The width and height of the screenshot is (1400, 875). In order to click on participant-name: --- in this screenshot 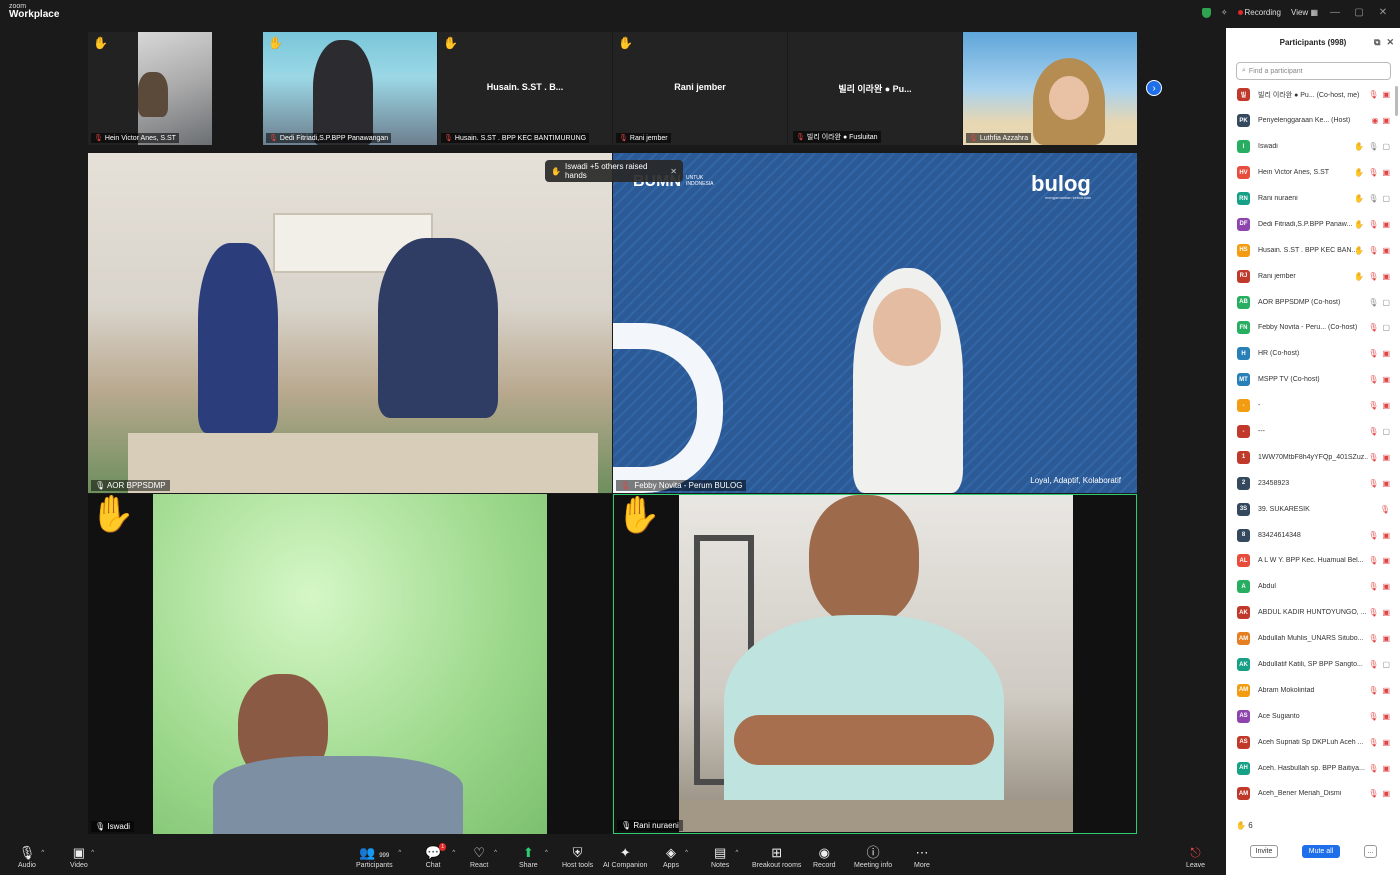, I will do `click(1261, 432)`.